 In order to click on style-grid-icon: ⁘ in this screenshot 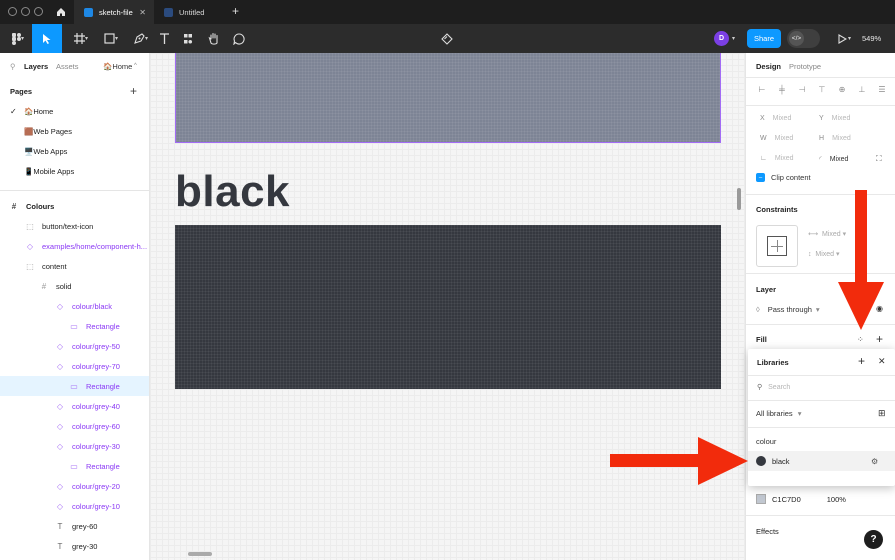, I will do `click(860, 339)`.